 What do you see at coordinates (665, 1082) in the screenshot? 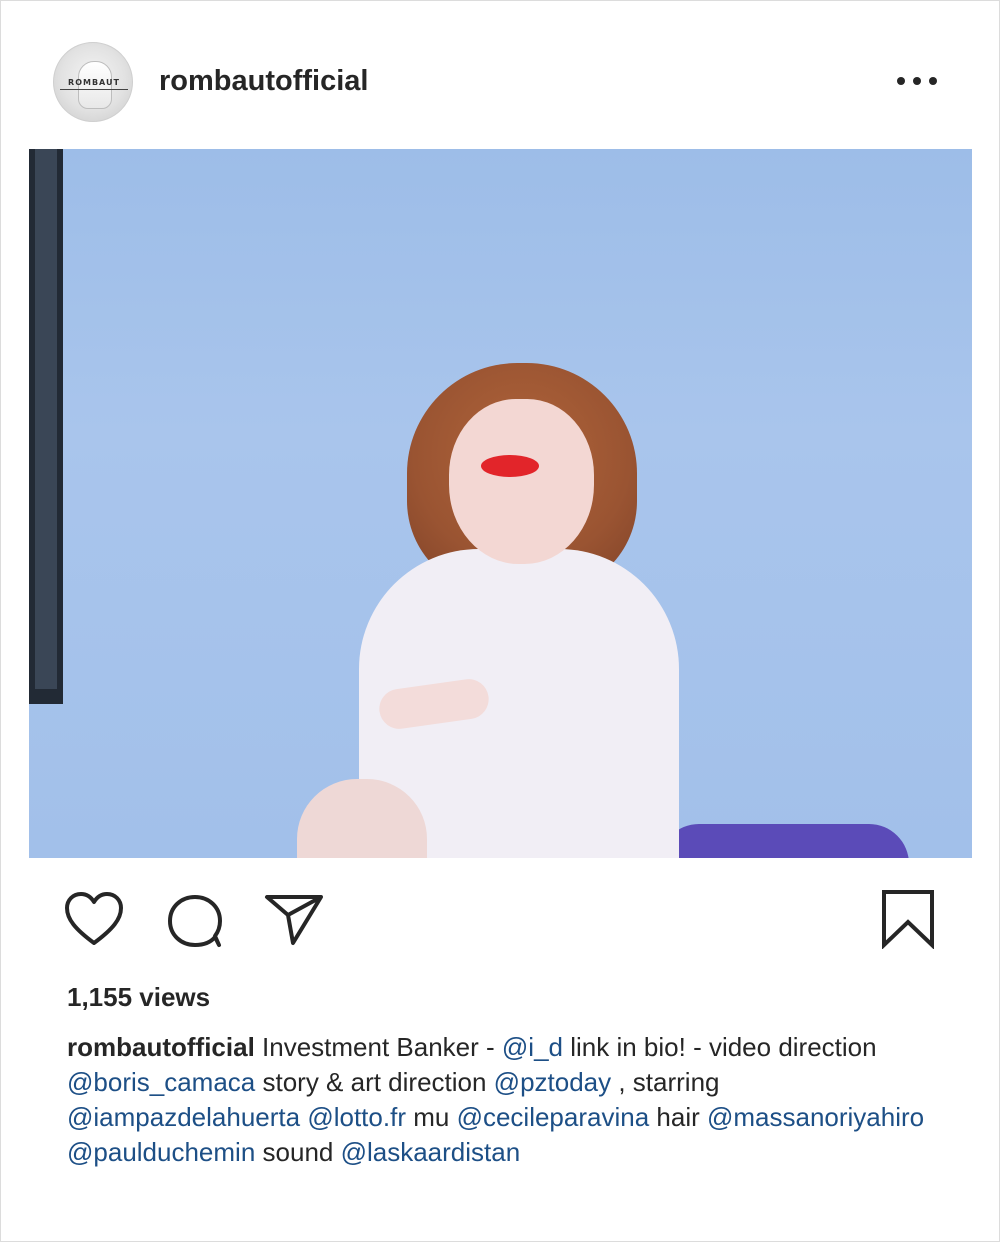
I see `caption-text: , starring` at bounding box center [665, 1082].